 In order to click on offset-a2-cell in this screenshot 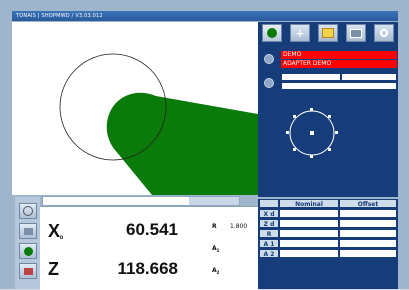, I will do `click(368, 253)`.